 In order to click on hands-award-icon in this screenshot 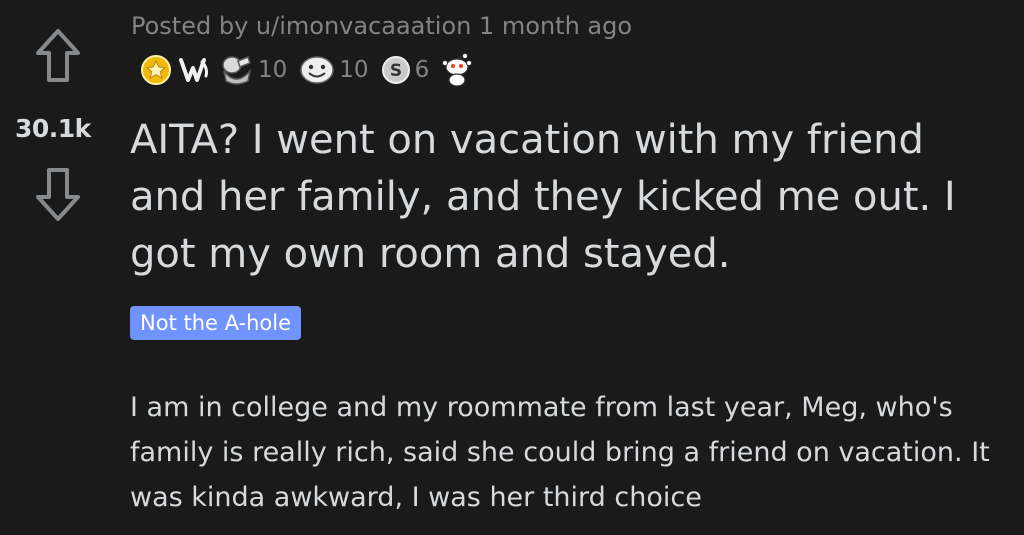, I will do `click(195, 70)`.